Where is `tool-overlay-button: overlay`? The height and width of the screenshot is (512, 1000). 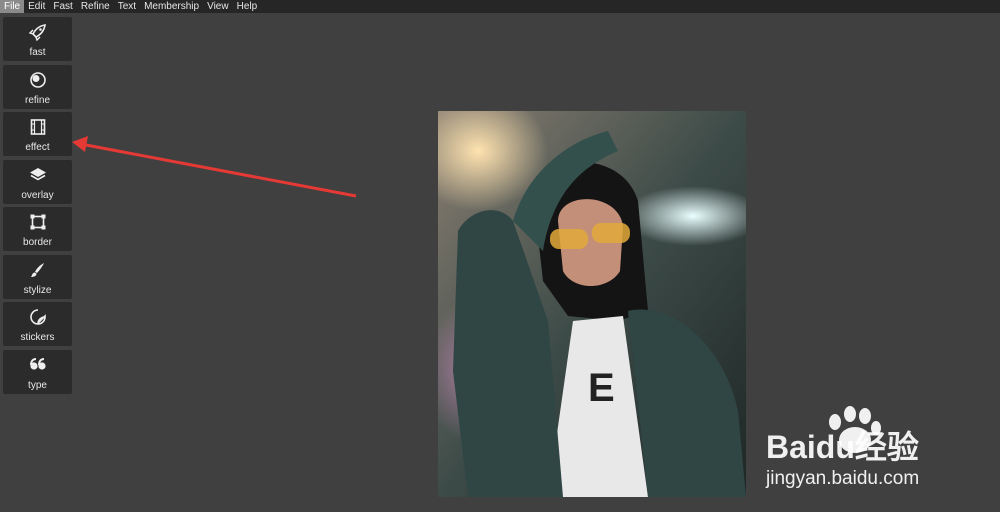
tool-overlay-button: overlay is located at coordinates (37, 181).